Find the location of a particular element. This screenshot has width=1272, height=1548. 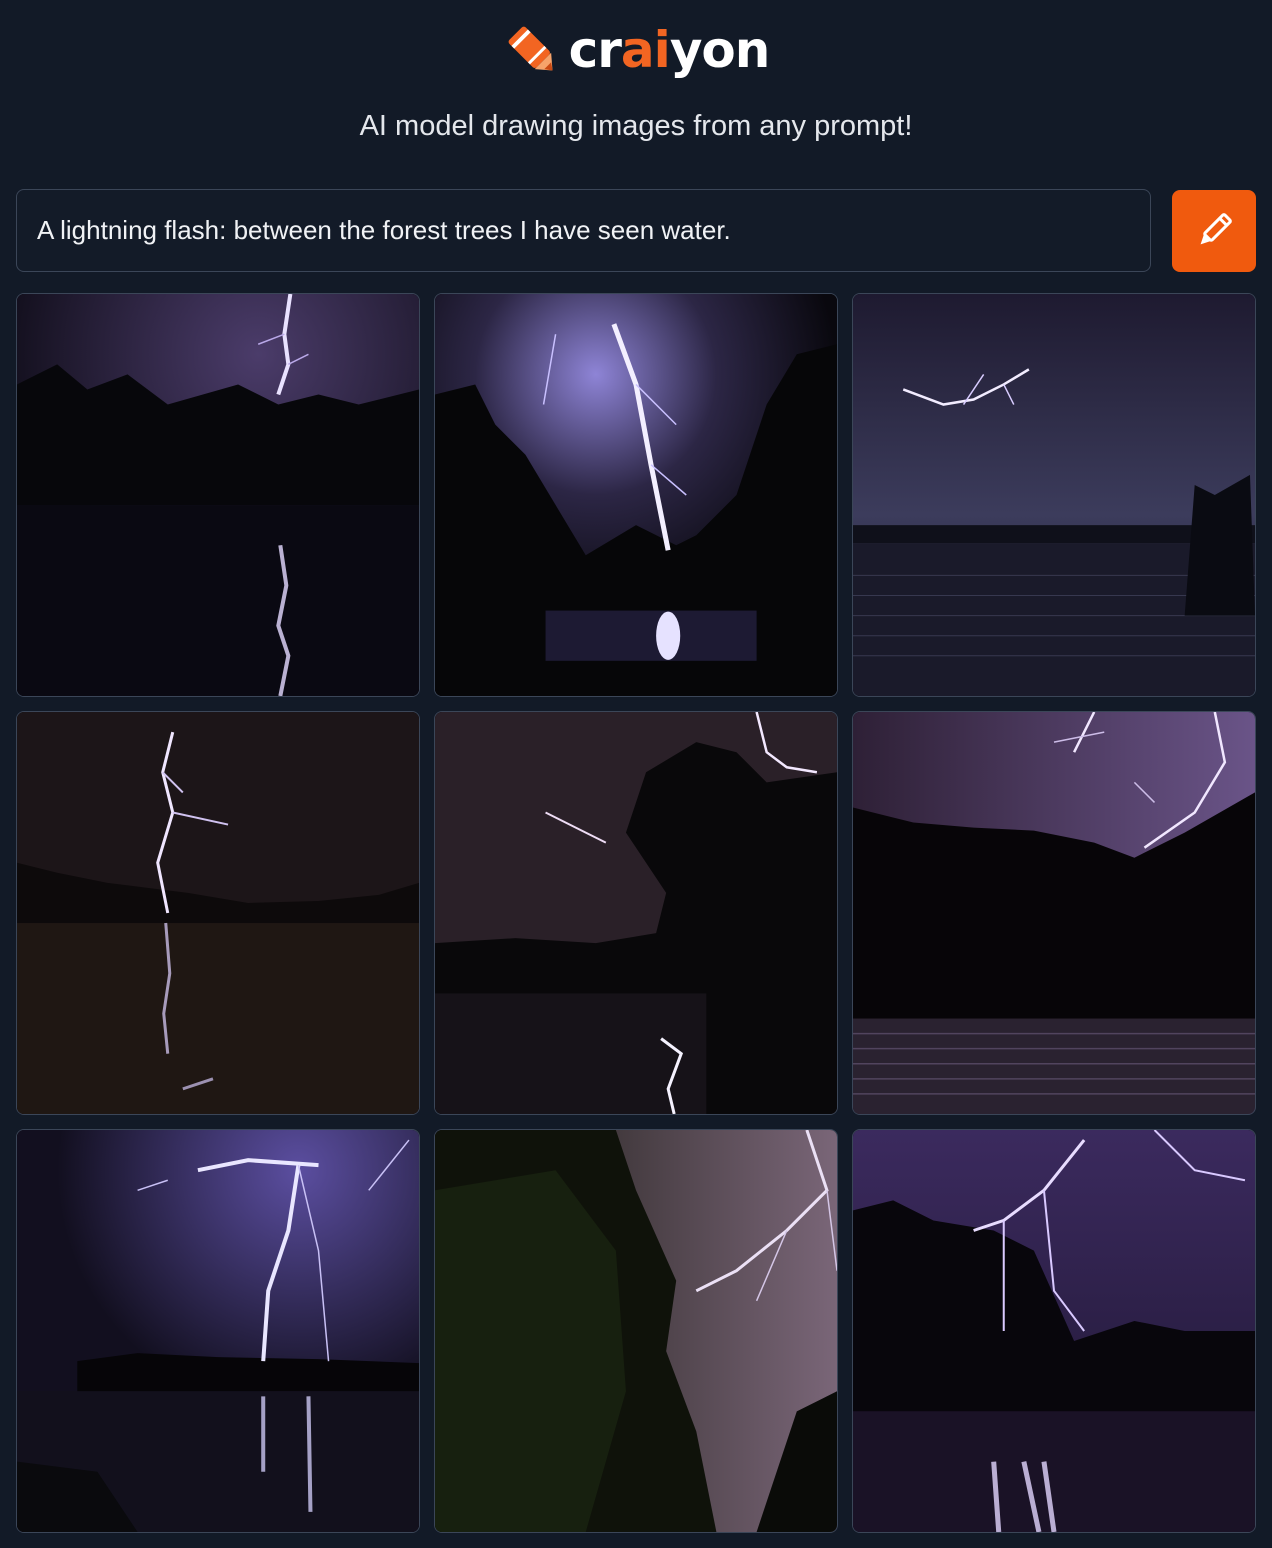

pencil-icon is located at coordinates (1216, 229).